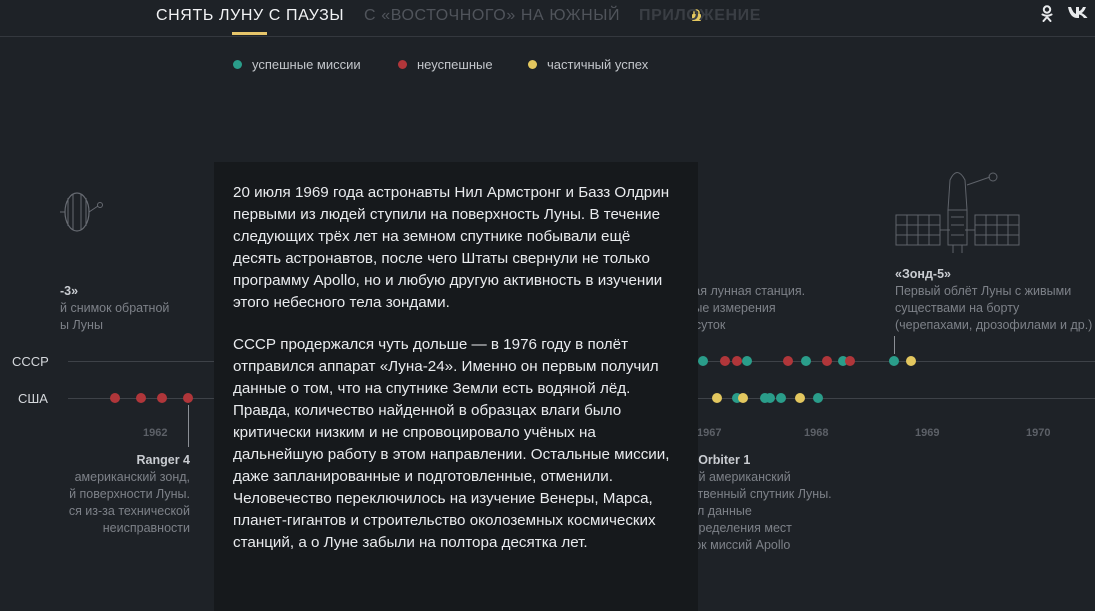  Describe the element at coordinates (532, 64) in the screenshot. I see `yellow-dot-icon` at that location.